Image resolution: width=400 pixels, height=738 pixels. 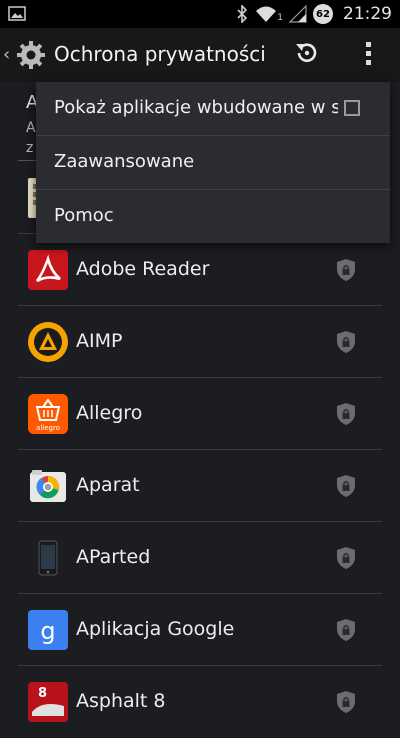 I want to click on app-name: Adobe Reader, so click(x=143, y=269).